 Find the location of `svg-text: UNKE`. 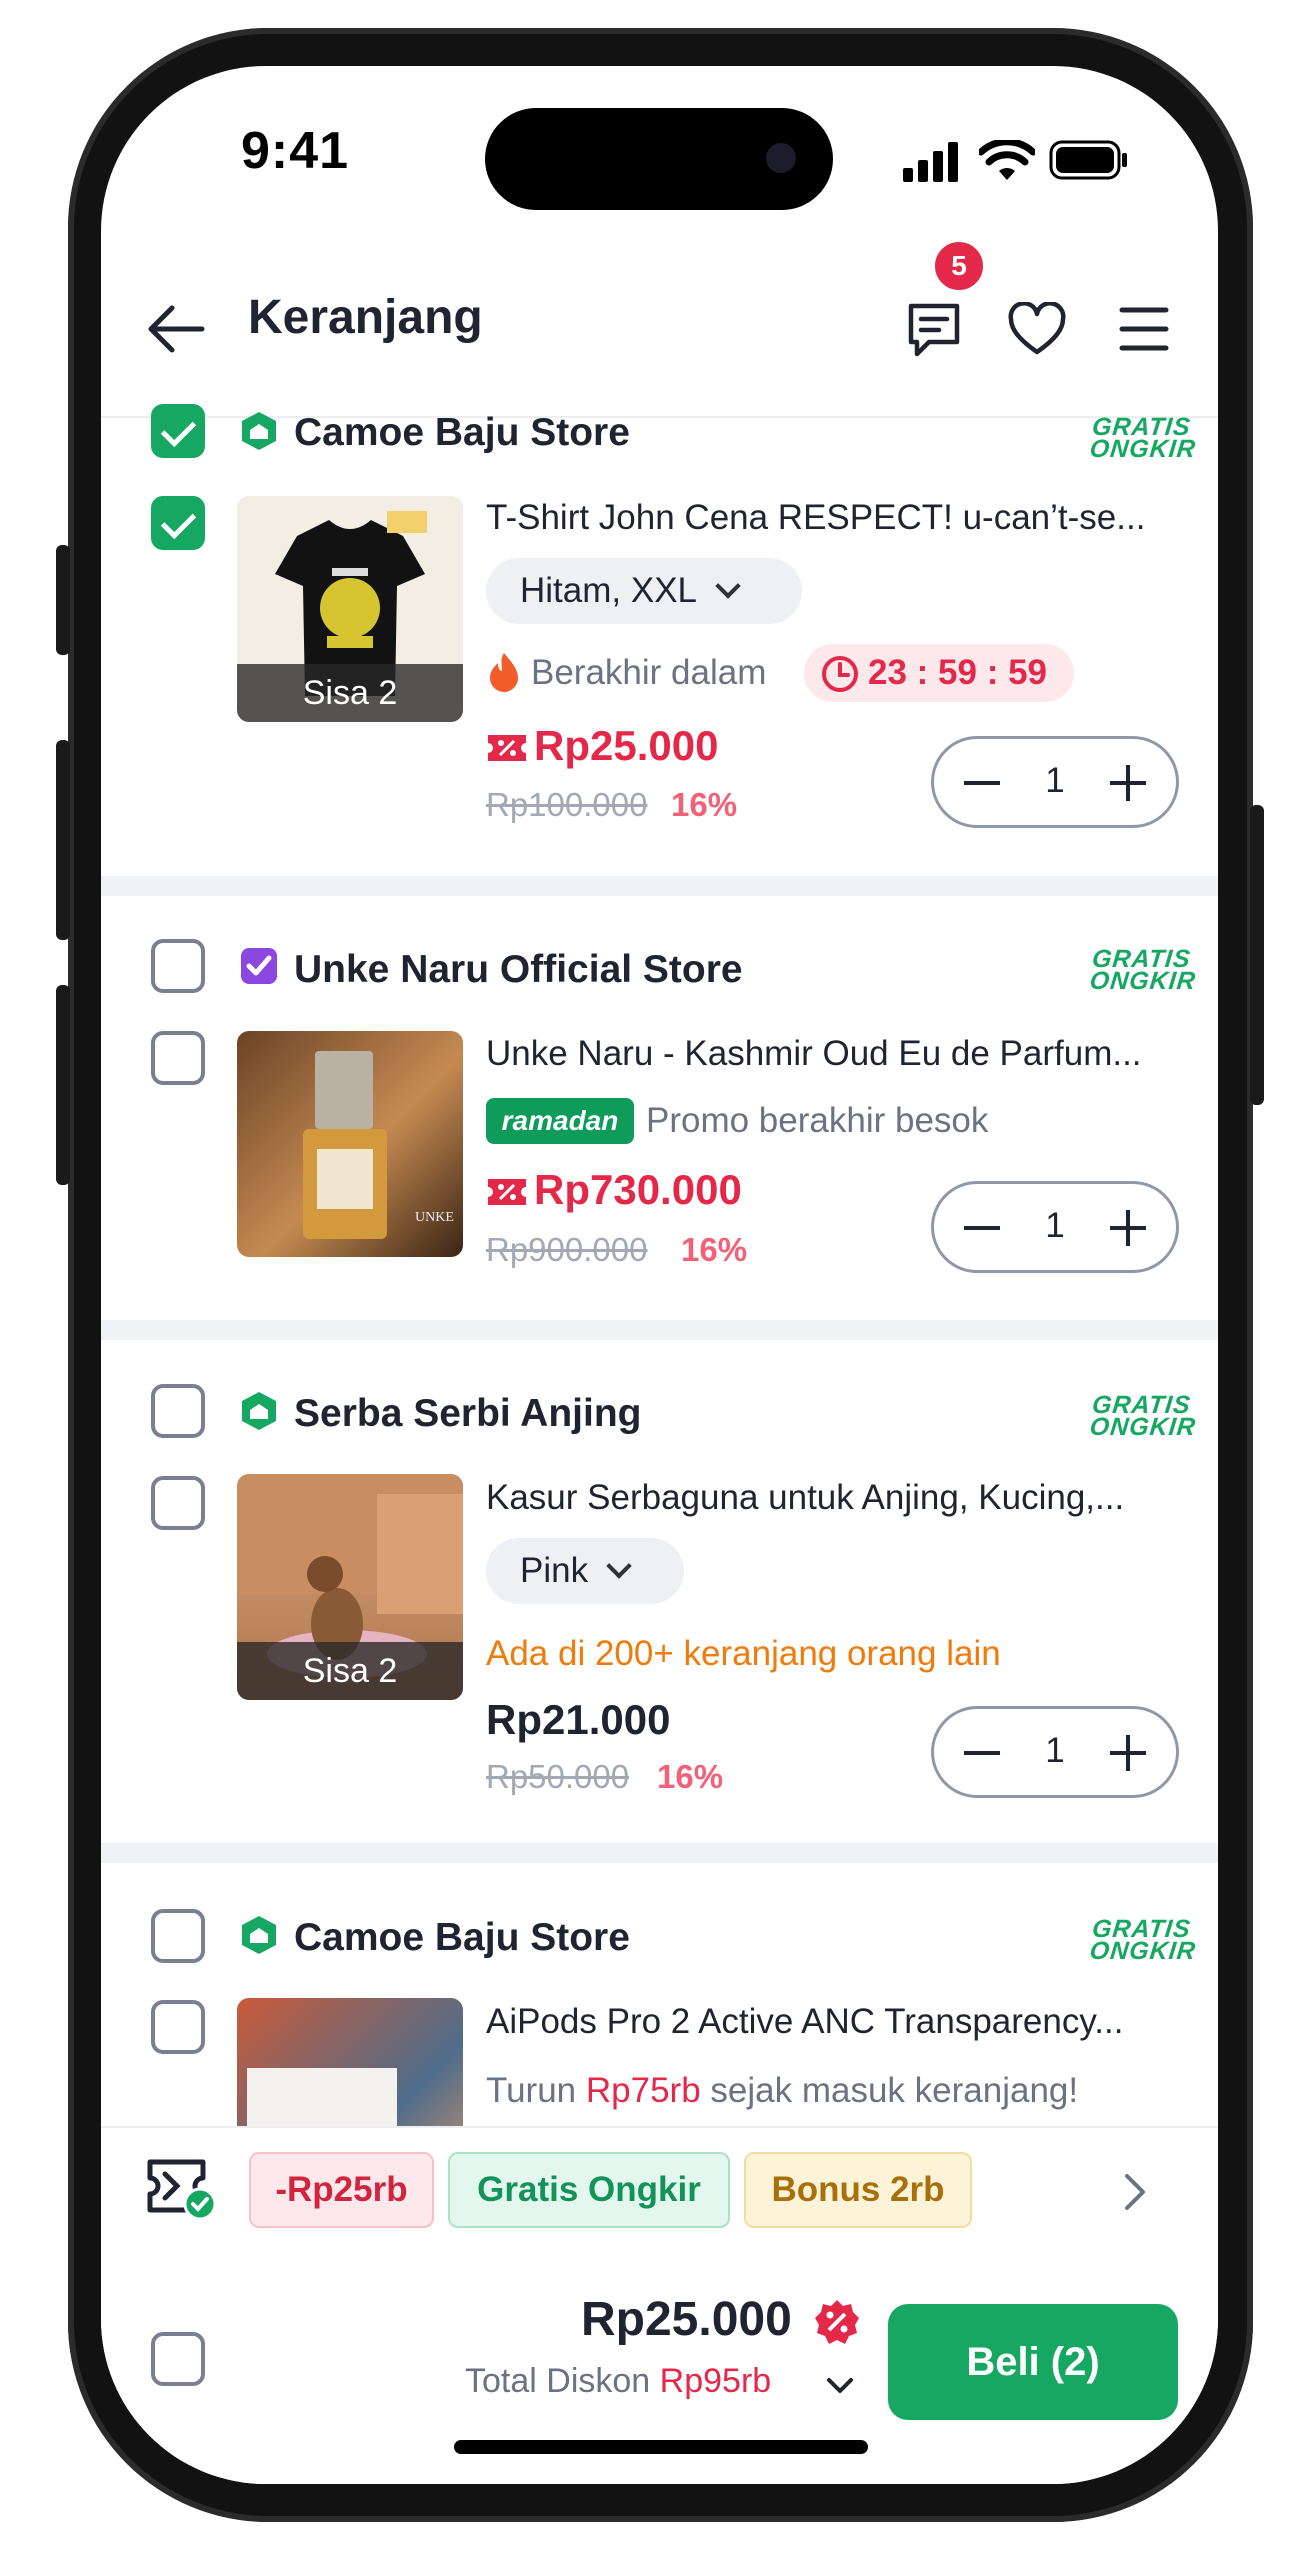

svg-text: UNKE is located at coordinates (434, 1217).